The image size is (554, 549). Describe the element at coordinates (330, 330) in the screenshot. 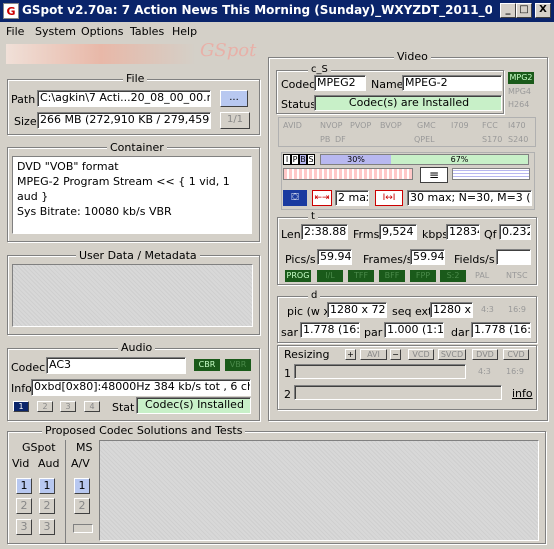

I see `sar-field: 1.778 (16:9)` at that location.